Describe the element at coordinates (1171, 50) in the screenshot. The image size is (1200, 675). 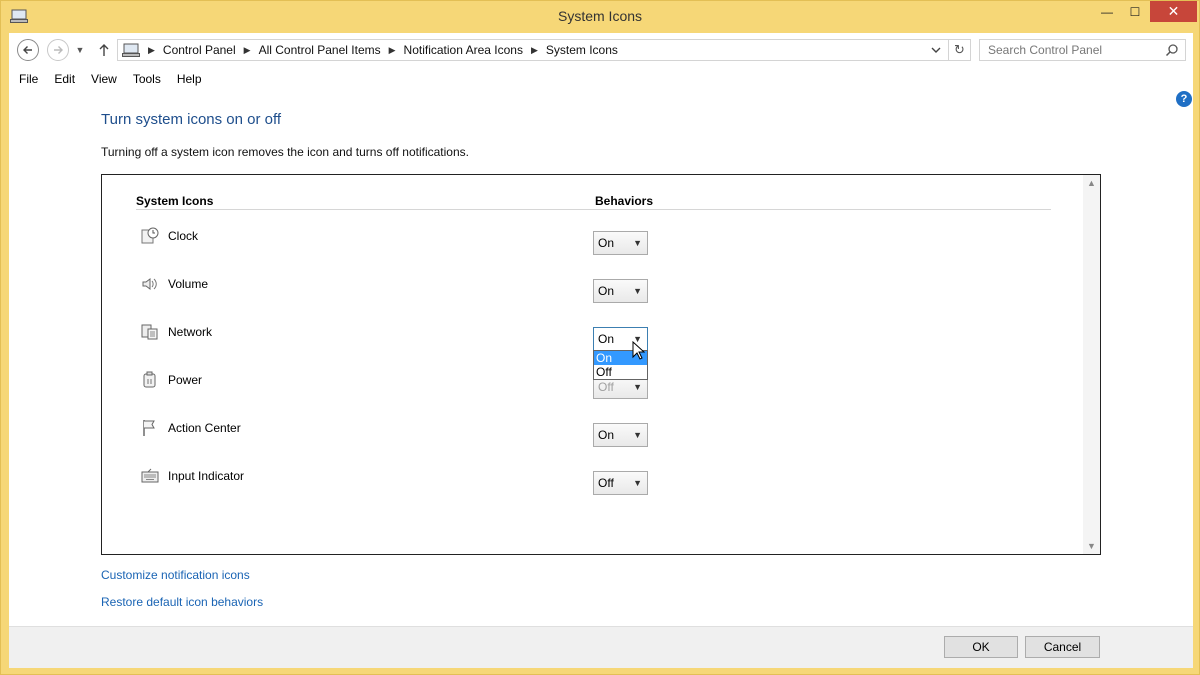
I see `search-icon` at that location.